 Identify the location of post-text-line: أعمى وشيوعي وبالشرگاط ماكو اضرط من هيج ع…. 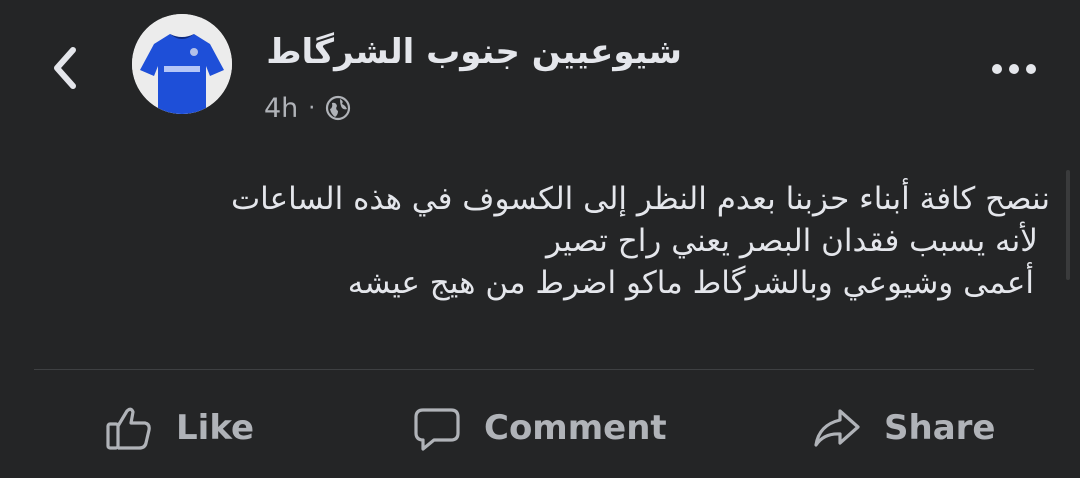
(690, 283).